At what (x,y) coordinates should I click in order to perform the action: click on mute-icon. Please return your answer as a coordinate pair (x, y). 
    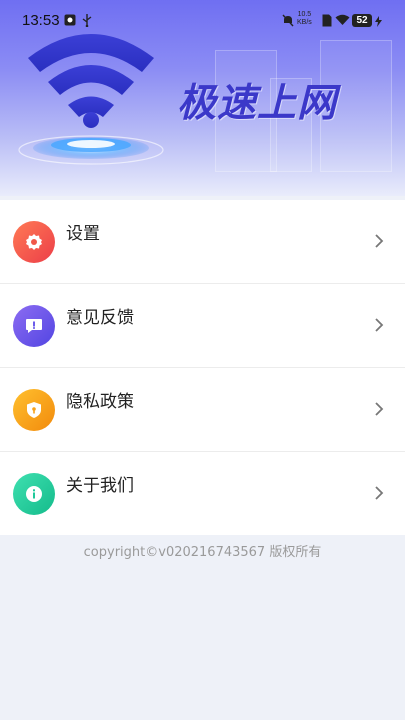
    Looking at the image, I should click on (288, 22).